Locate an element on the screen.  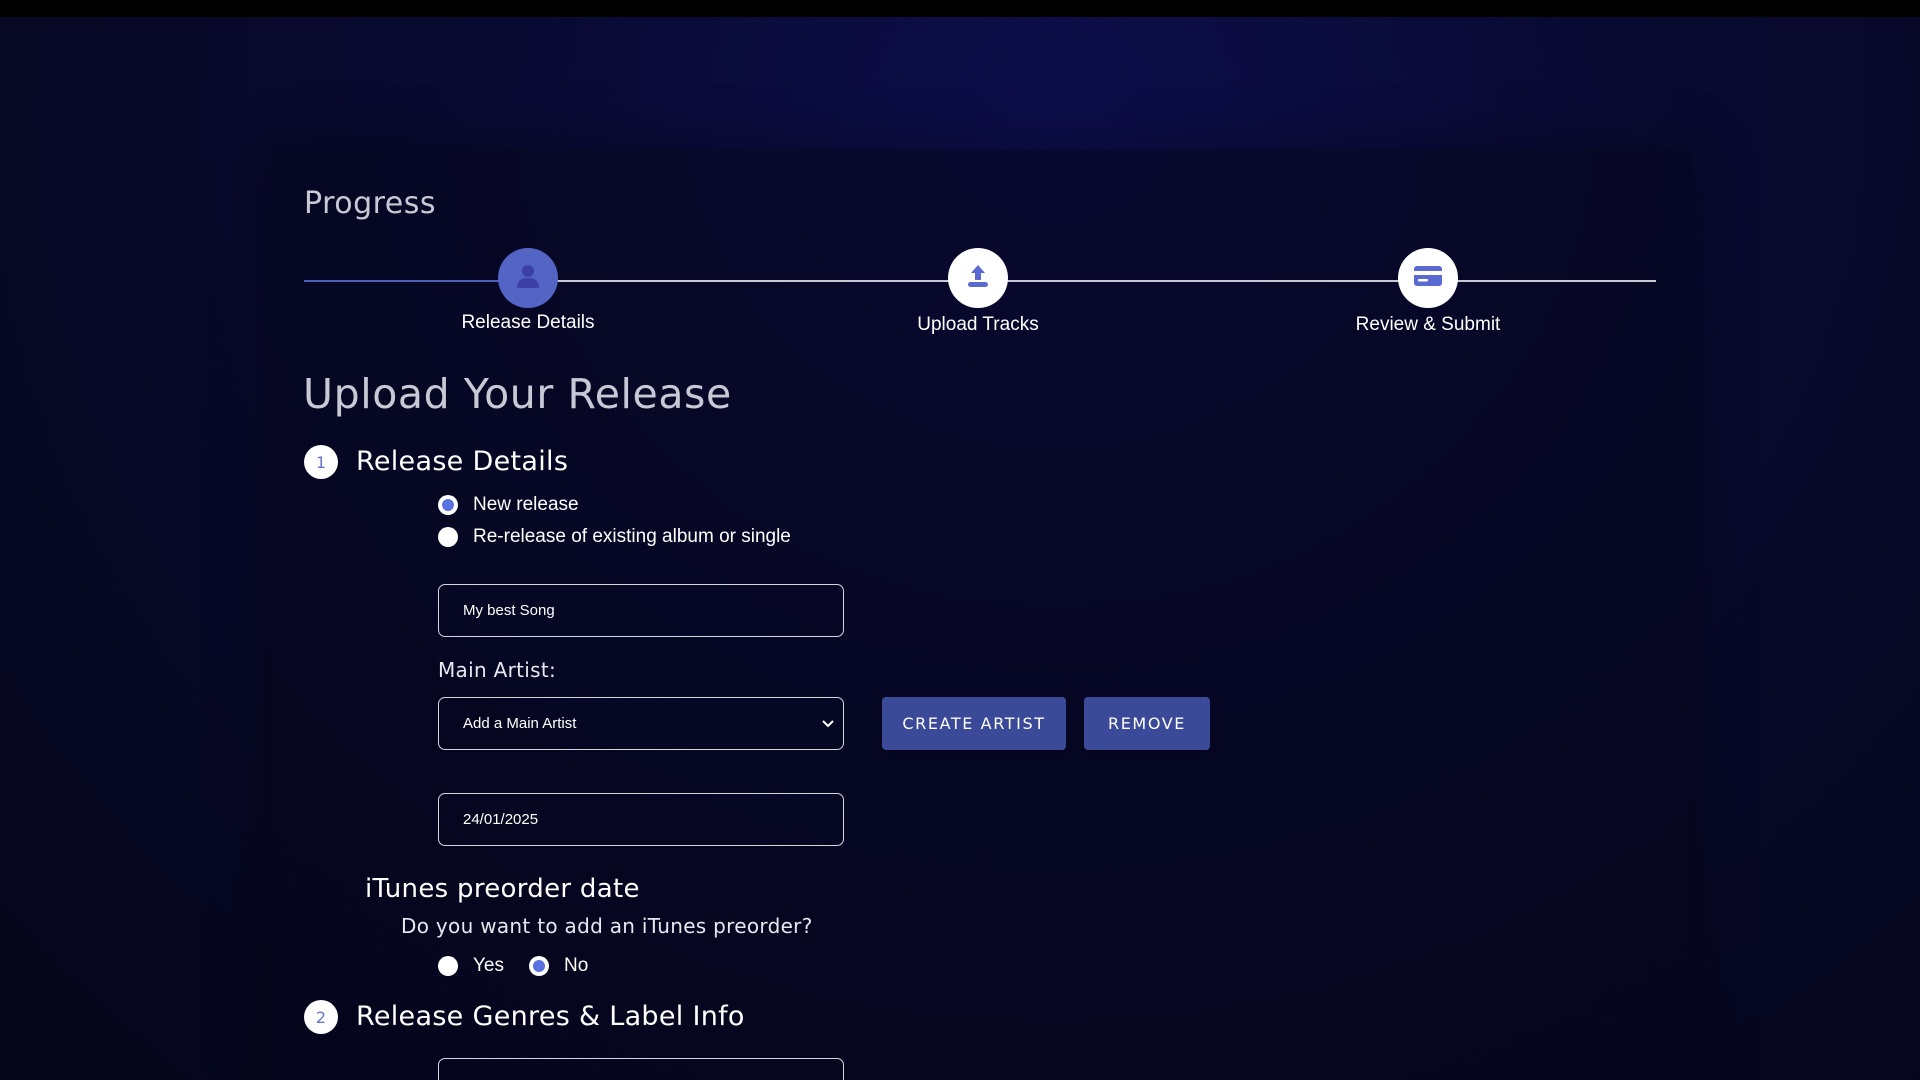
radio-option-itunes-yes: Yes is located at coordinates (471, 966).